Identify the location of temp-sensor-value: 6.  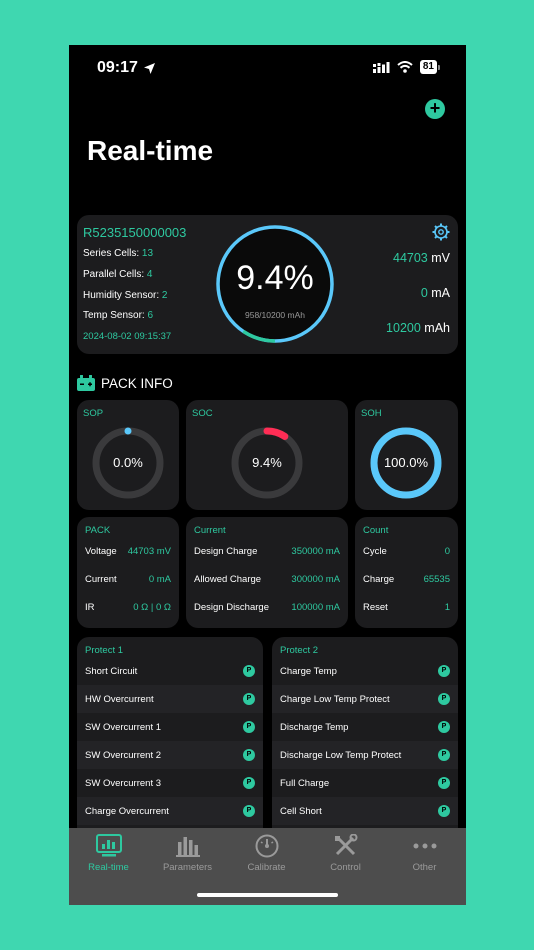
(150, 315).